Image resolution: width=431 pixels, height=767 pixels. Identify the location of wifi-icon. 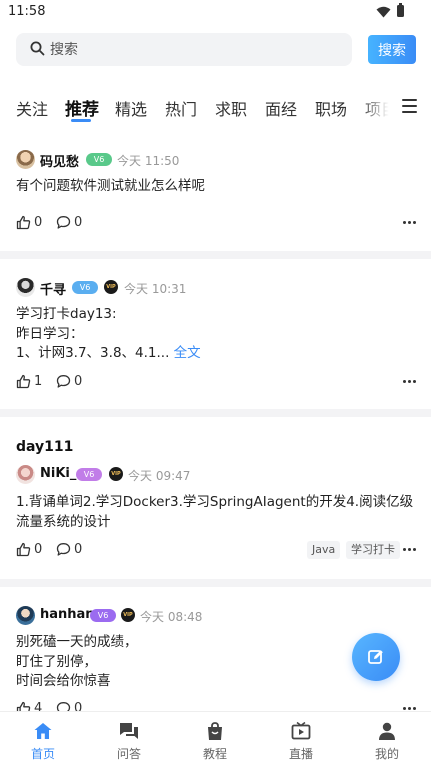
(383, 12).